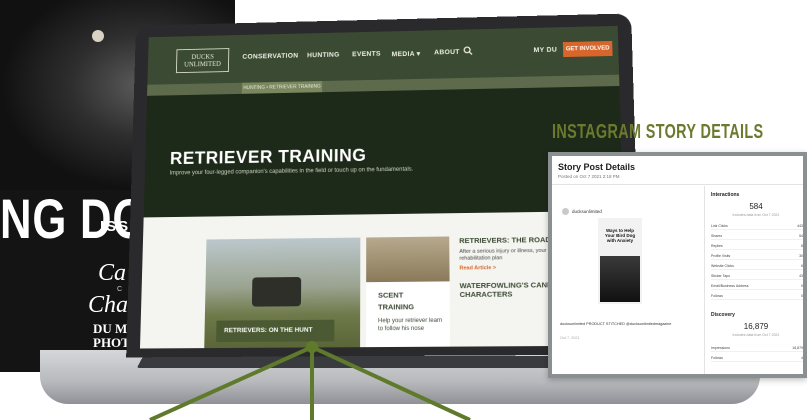 The image size is (807, 420). What do you see at coordinates (108, 305) in the screenshot?
I see `magazine-line2: Cha` at bounding box center [108, 305].